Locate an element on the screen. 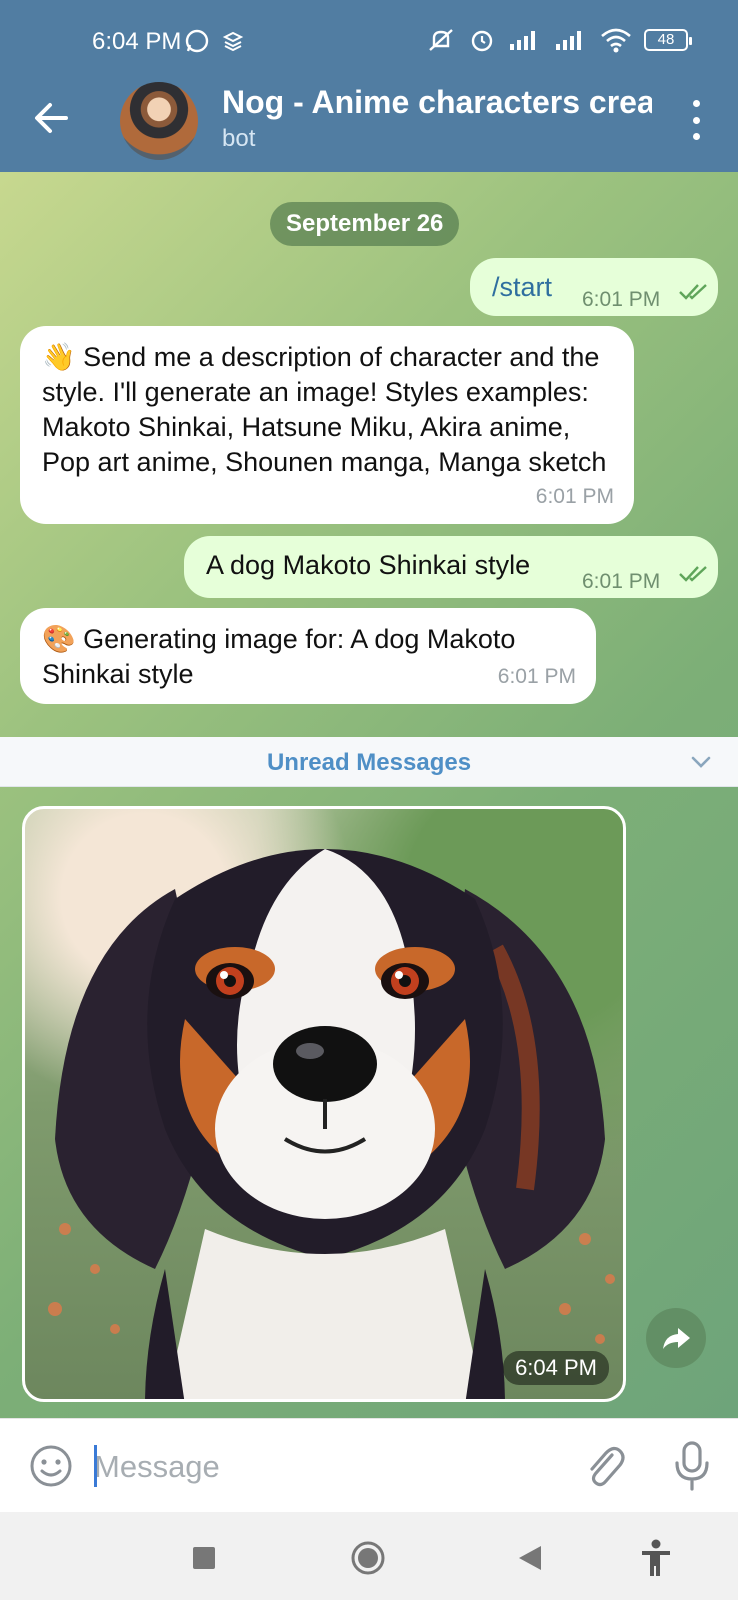 The width and height of the screenshot is (738, 1600). message-text: /start is located at coordinates (522, 287).